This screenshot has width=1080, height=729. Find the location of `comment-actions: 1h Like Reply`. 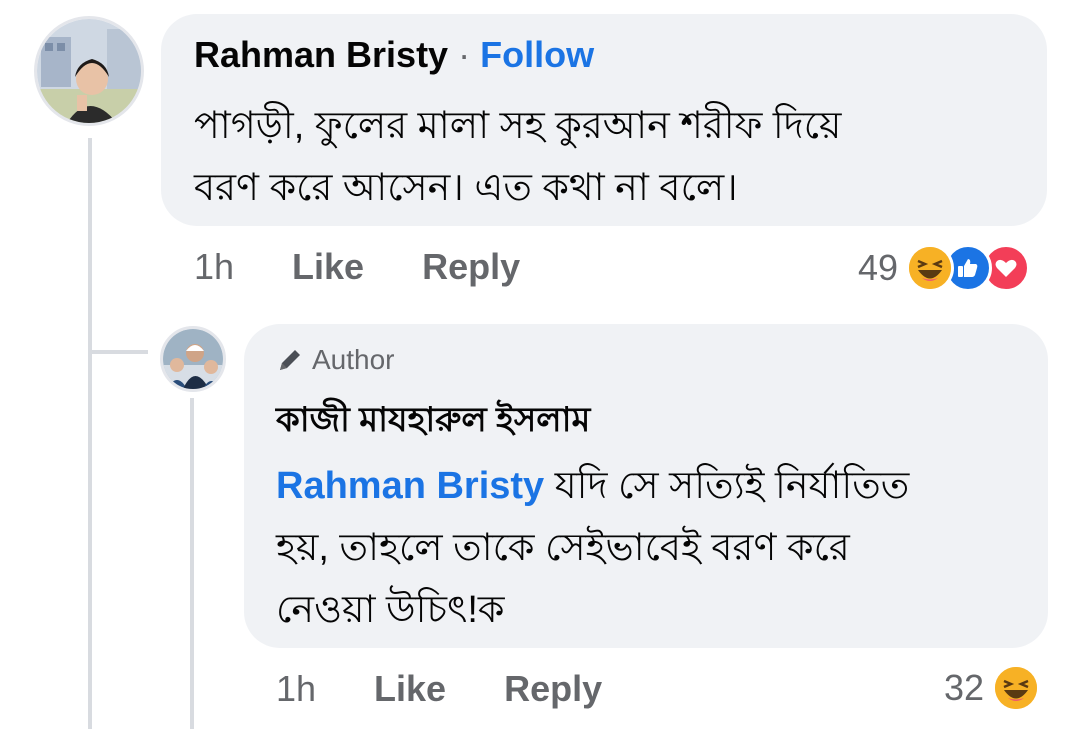

comment-actions: 1h Like Reply is located at coordinates (357, 267).